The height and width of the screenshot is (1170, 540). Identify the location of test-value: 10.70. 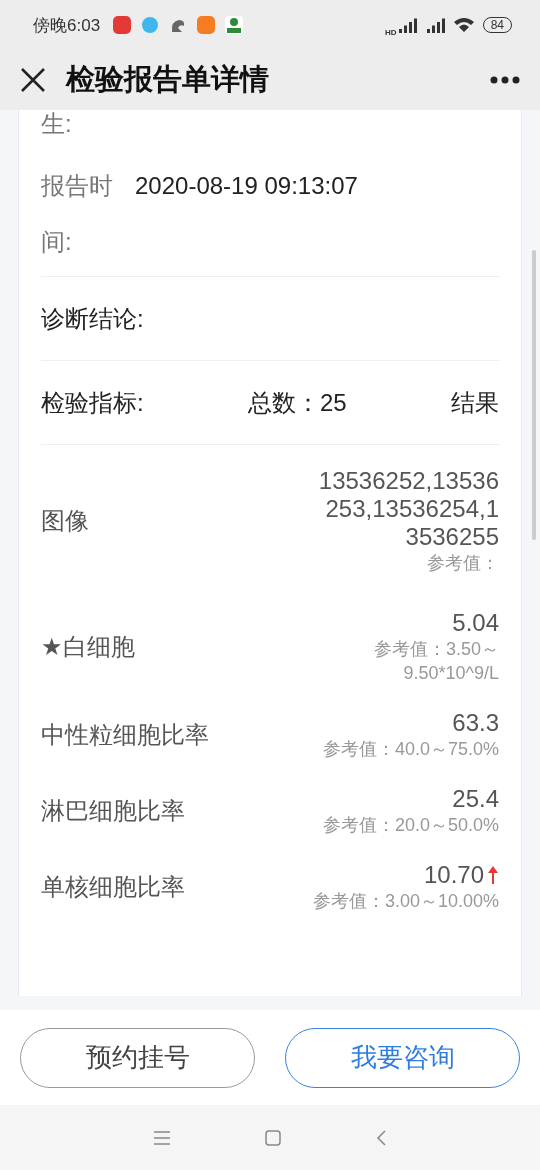
(453, 875).